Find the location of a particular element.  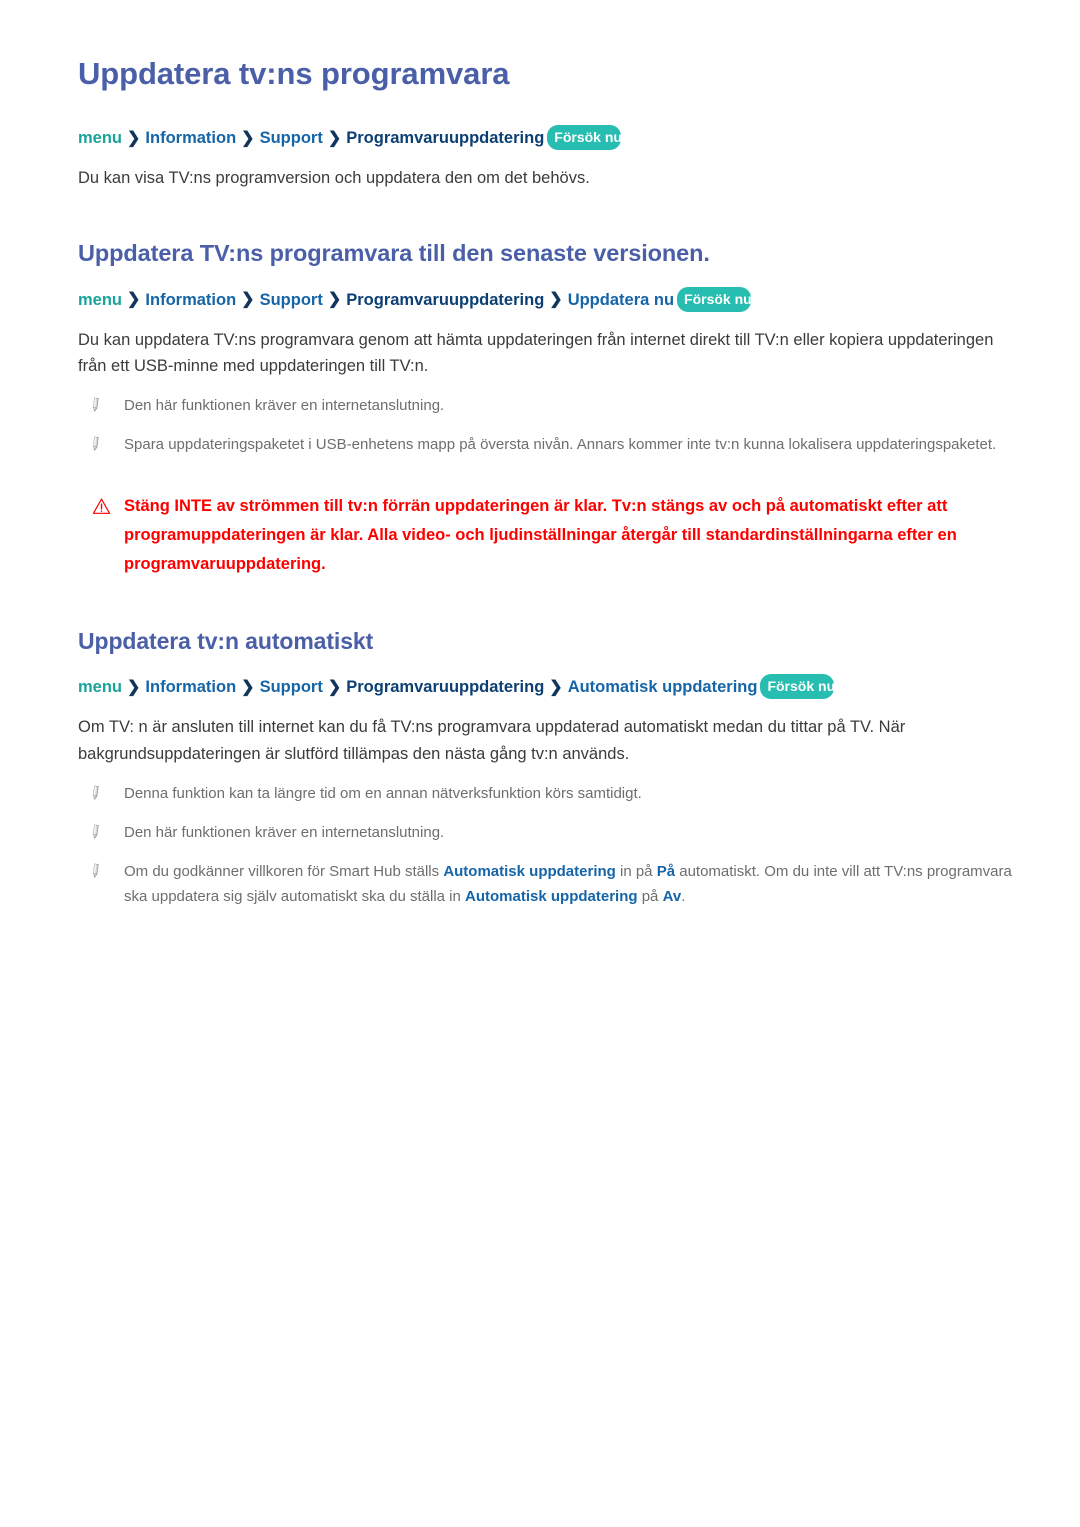

section-3-heading: Uppdatera tv:n automatiskt is located at coordinates (226, 640).